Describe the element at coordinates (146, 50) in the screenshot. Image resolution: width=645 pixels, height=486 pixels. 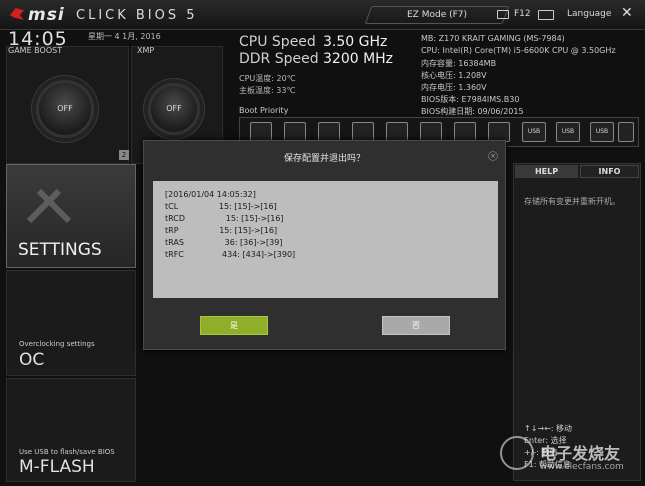
I see `xmp-label: XMP` at that location.